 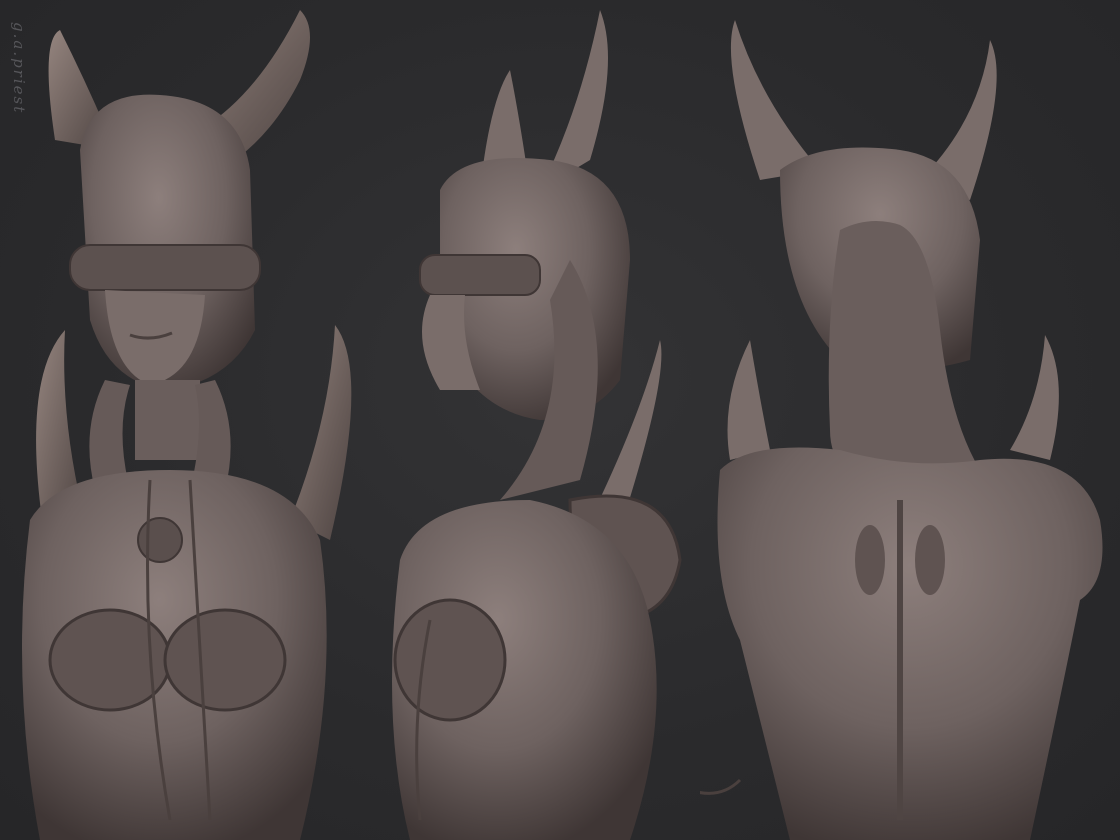 I want to click on left-shoulder-spike, so click(x=748, y=400).